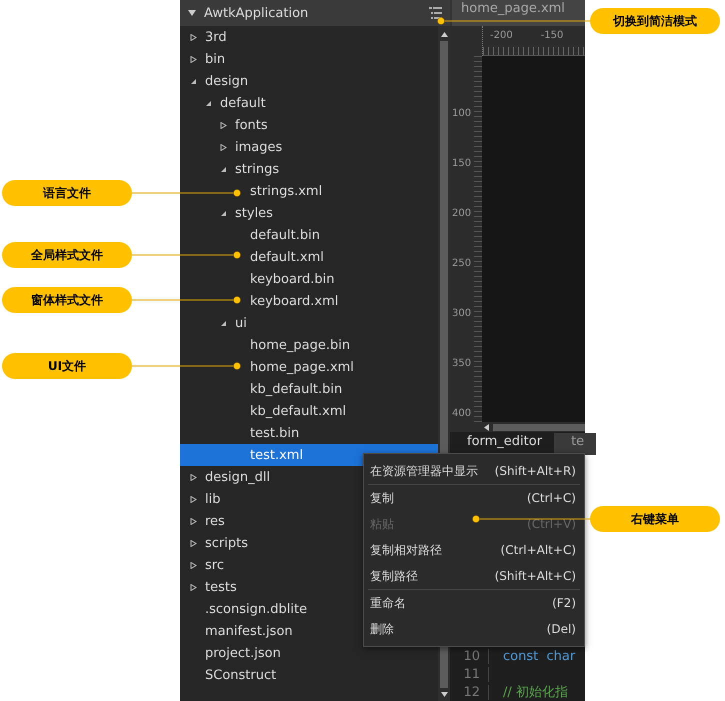 This screenshot has height=701, width=725. I want to click on tree-item: default.xml, so click(309, 257).